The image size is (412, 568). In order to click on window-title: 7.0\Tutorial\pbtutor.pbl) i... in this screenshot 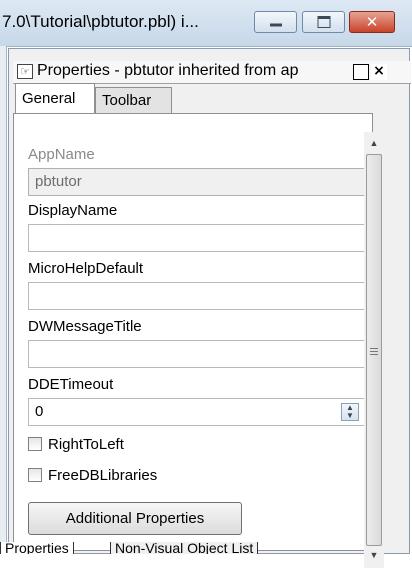, I will do `click(100, 21)`.